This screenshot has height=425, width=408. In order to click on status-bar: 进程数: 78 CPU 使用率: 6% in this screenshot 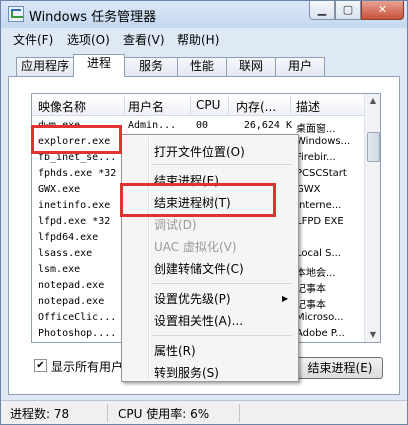, I will do `click(204, 412)`.